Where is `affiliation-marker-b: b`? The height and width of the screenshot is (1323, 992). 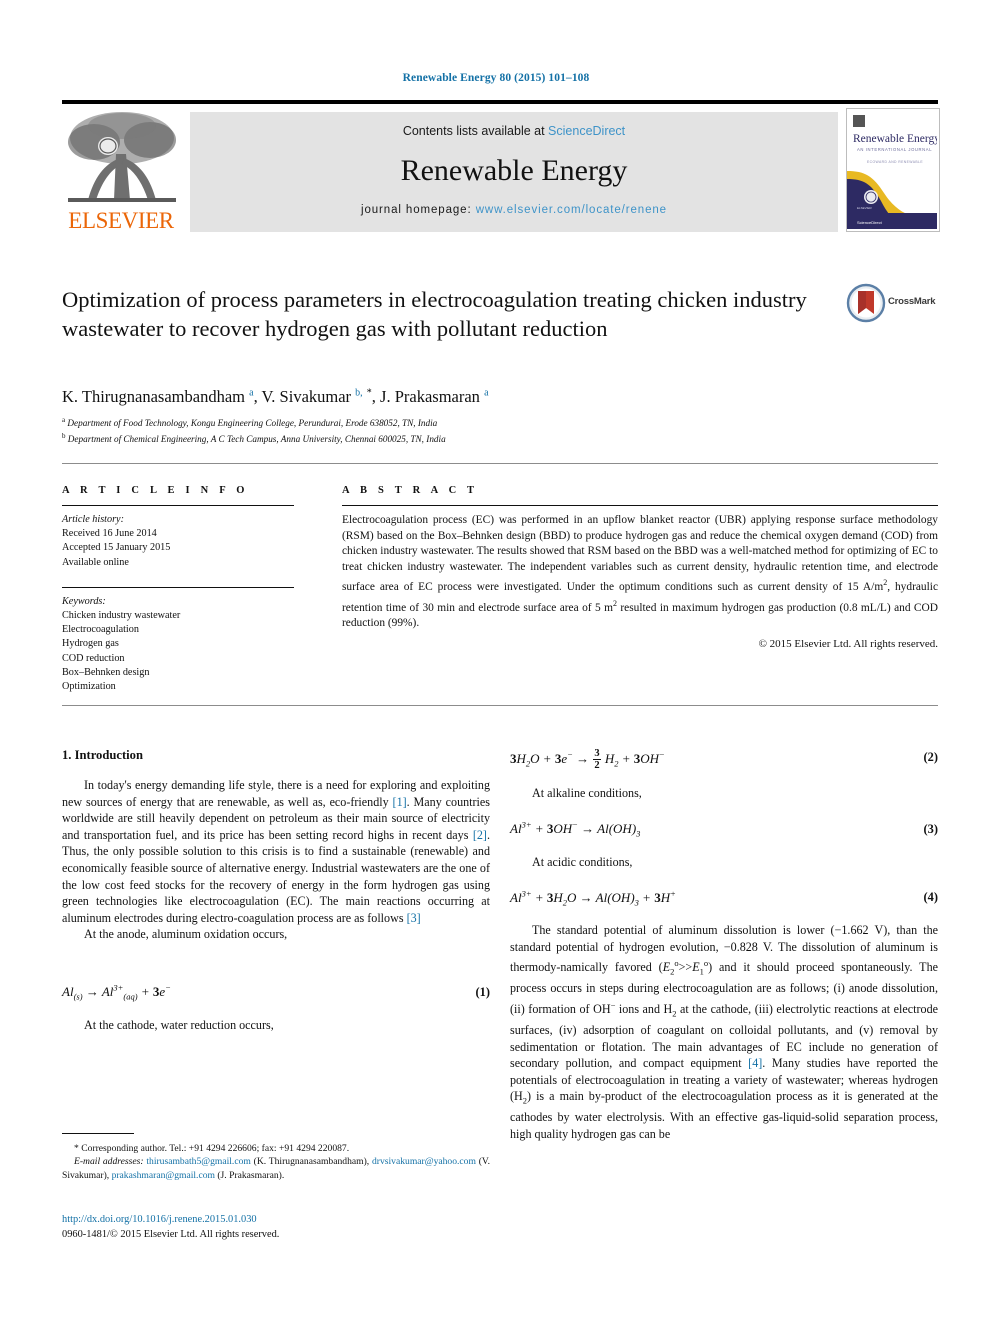 affiliation-marker-b: b is located at coordinates (64, 435).